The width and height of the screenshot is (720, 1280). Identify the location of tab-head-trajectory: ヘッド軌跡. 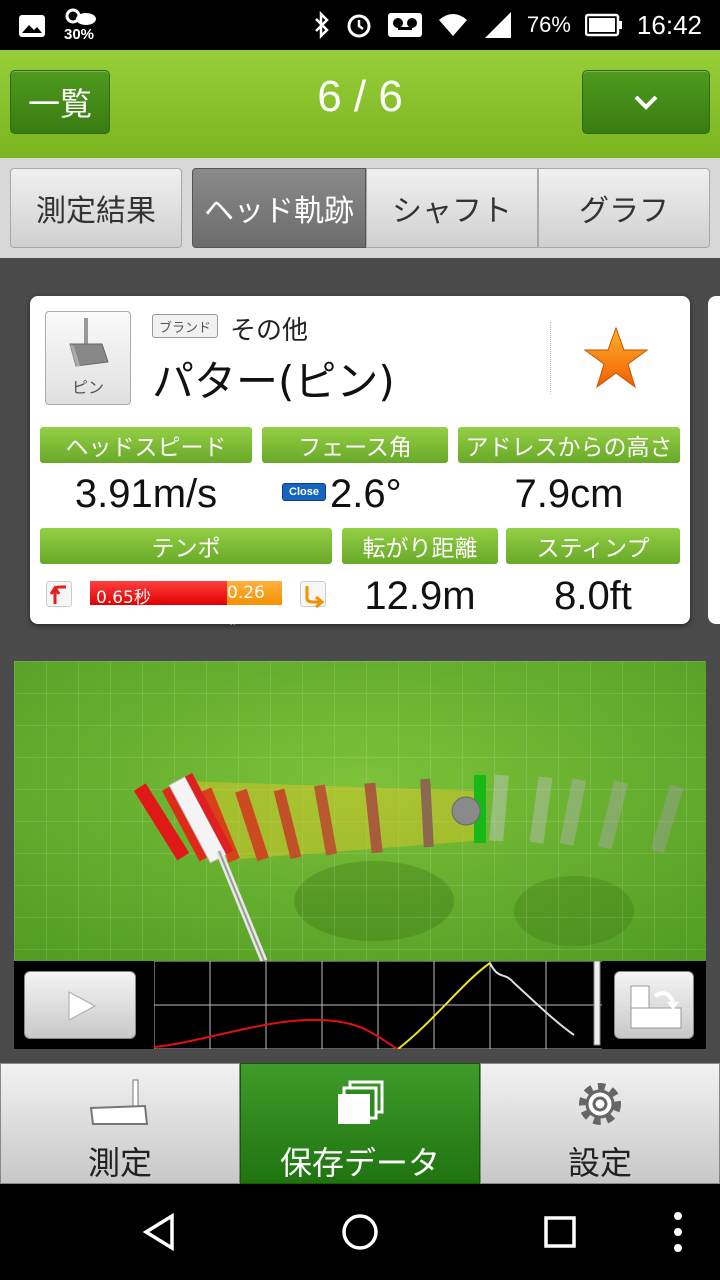
(279, 208).